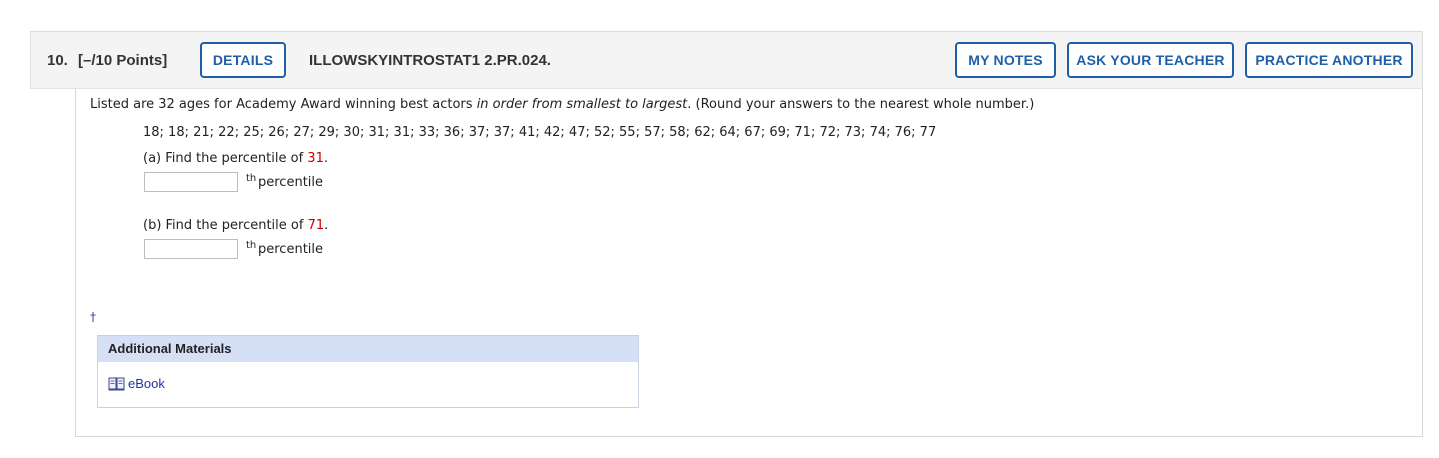 The image size is (1439, 458). What do you see at coordinates (368, 349) in the screenshot?
I see `additional-materials-title: Additional Materials` at bounding box center [368, 349].